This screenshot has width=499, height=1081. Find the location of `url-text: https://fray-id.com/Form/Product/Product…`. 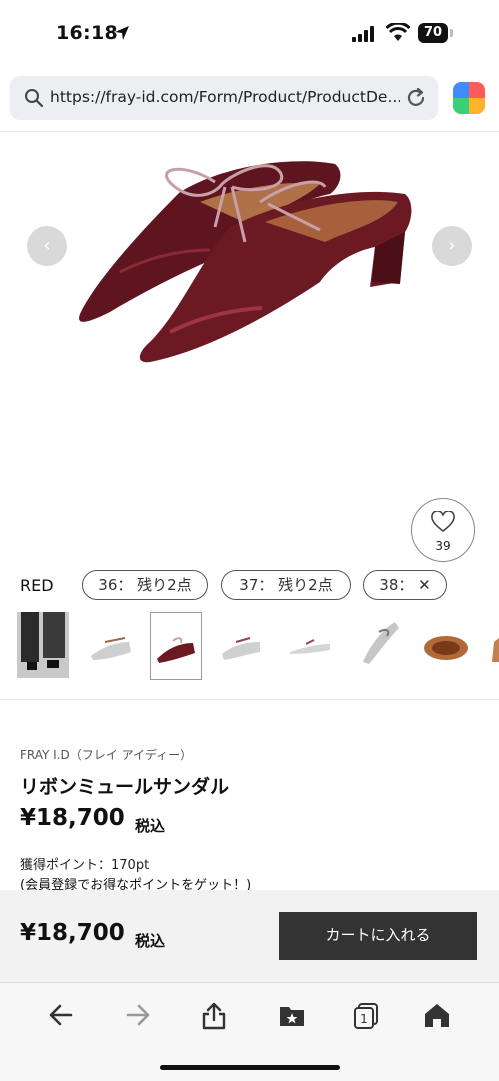

url-text: https://fray-id.com/Form/Product/Product… is located at coordinates (225, 97).